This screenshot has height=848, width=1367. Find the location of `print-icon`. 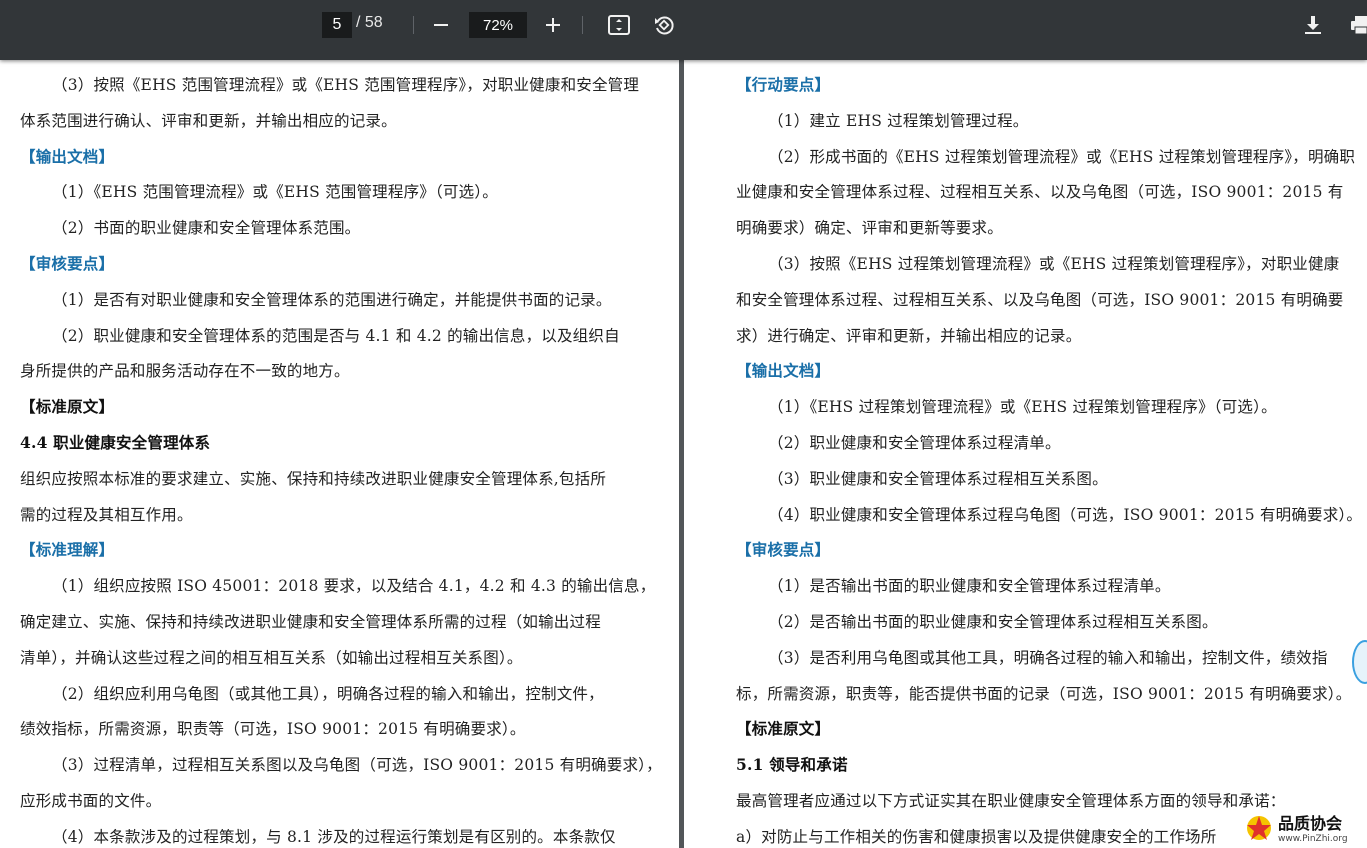

print-icon is located at coordinates (1359, 25).